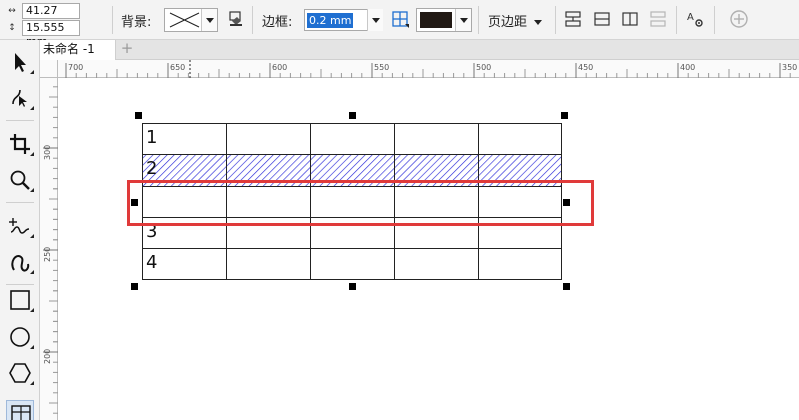 This screenshot has width=799, height=420. Describe the element at coordinates (20, 98) in the screenshot. I see `shape-tool` at that location.